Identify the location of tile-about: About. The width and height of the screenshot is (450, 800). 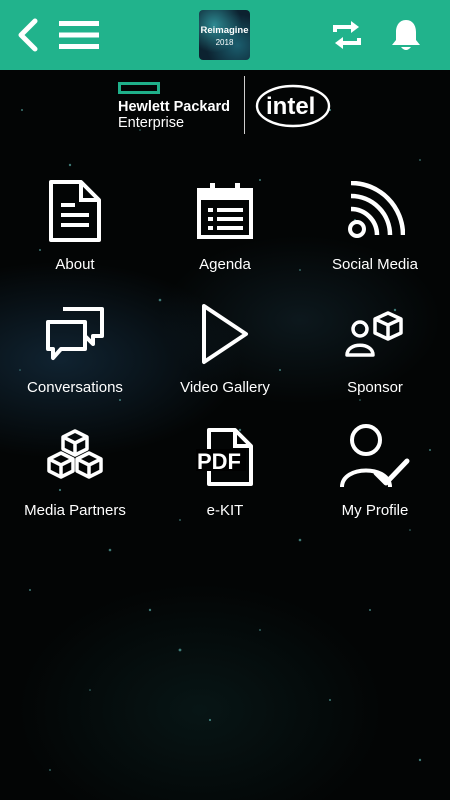
(75, 230).